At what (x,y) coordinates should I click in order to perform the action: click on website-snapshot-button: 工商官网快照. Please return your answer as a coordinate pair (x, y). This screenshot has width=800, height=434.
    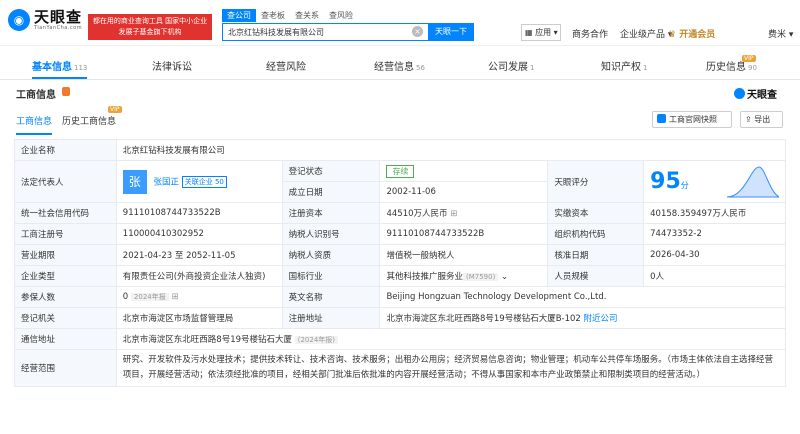
    Looking at the image, I should click on (692, 119).